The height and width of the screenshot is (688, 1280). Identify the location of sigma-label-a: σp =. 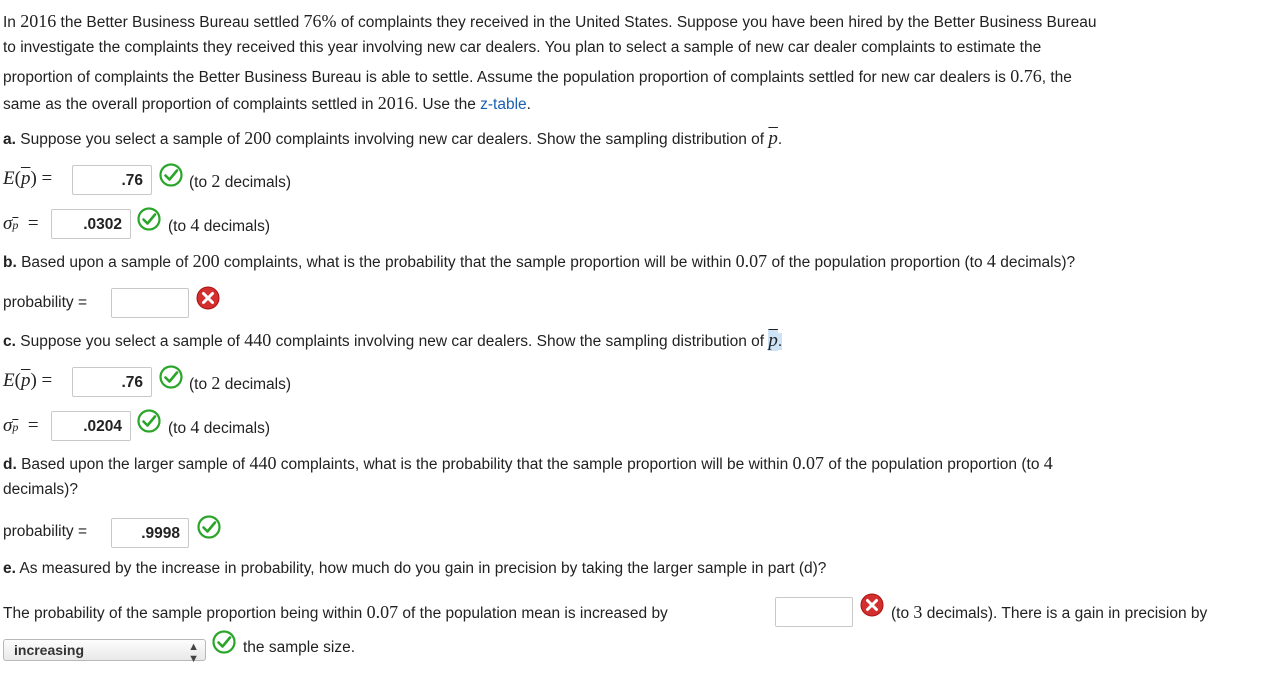
(21, 223).